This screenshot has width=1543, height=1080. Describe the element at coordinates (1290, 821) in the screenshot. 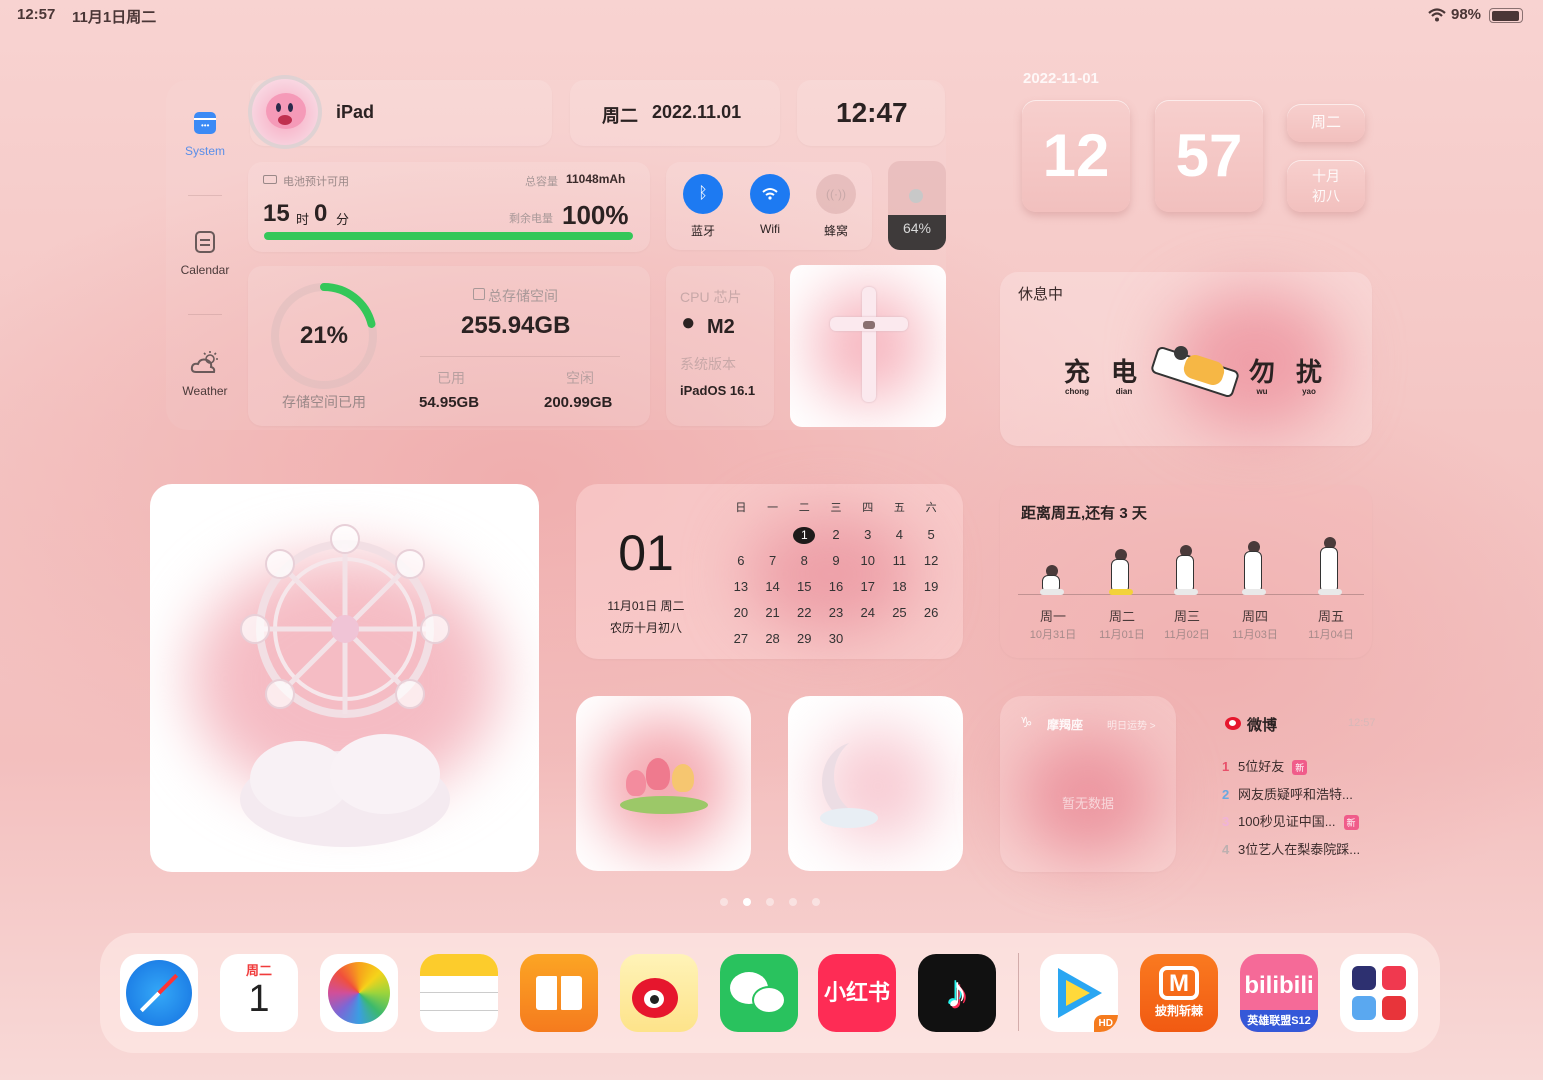

I see `weibo-hot-item: 3 100秒见证中国... 新` at that location.